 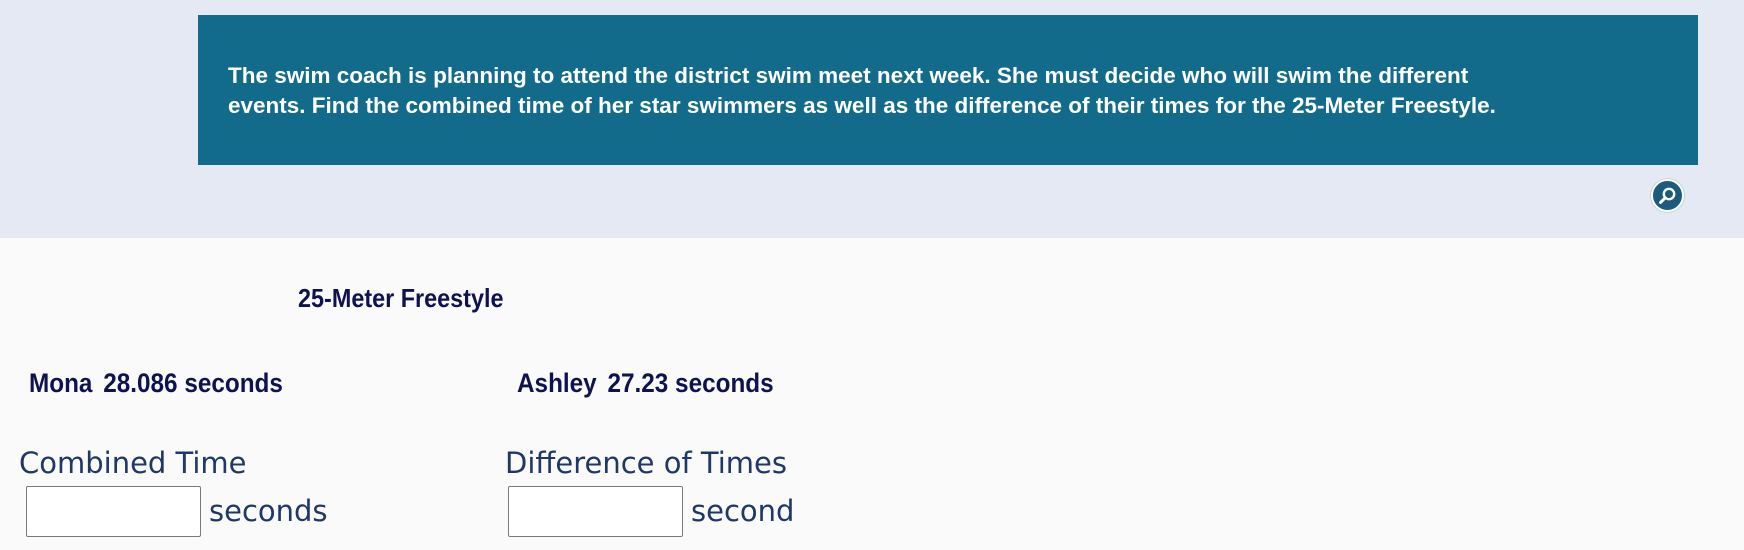 I want to click on event-title: 25-Meter Freestyle, so click(x=401, y=298).